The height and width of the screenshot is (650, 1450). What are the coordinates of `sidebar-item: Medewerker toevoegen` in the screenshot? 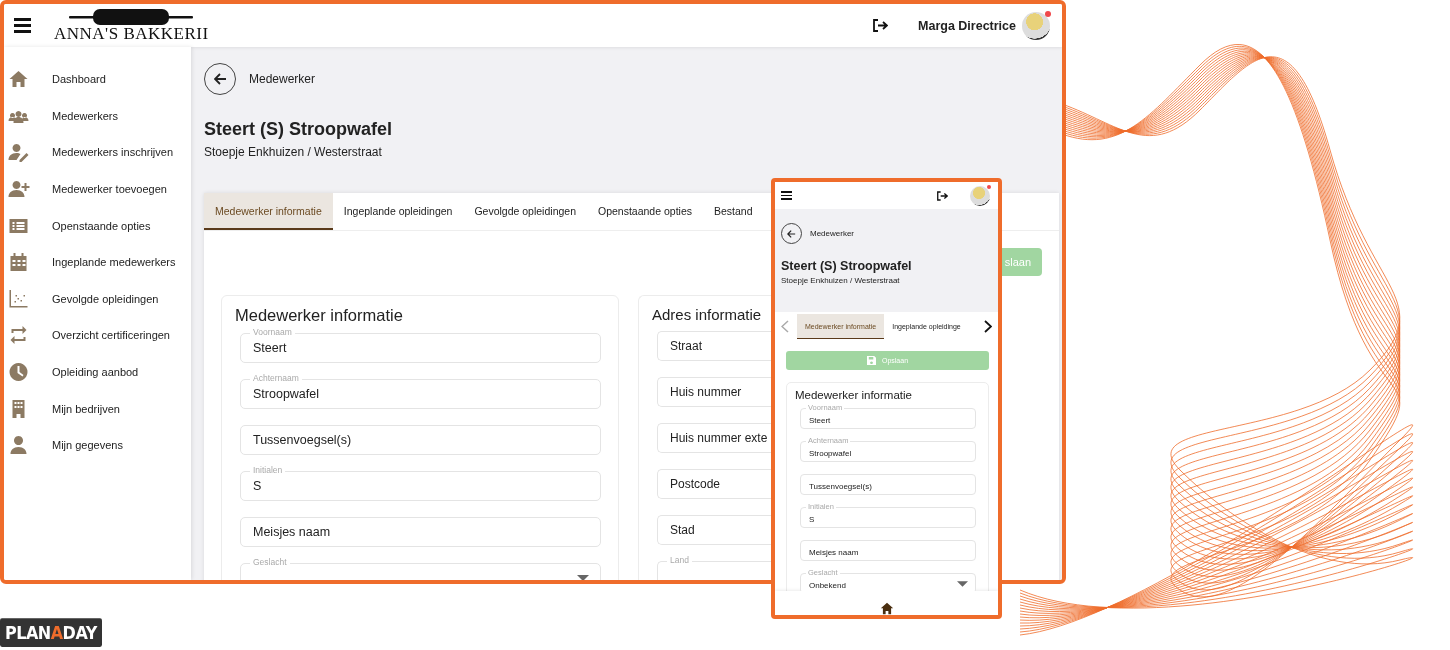 It's located at (97, 189).